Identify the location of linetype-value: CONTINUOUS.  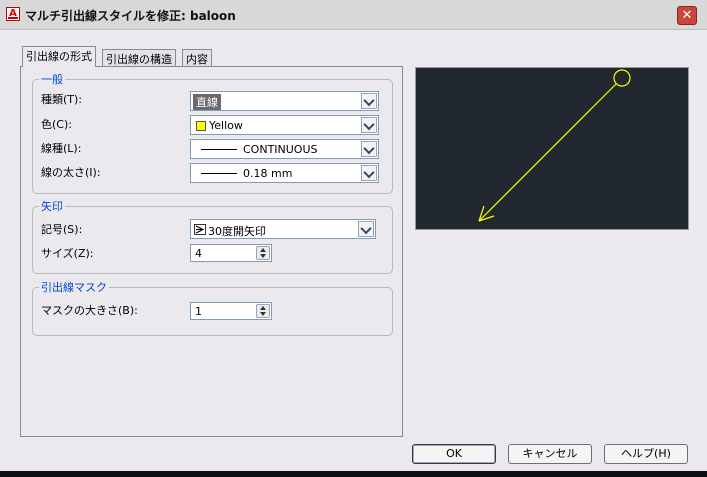
(280, 149).